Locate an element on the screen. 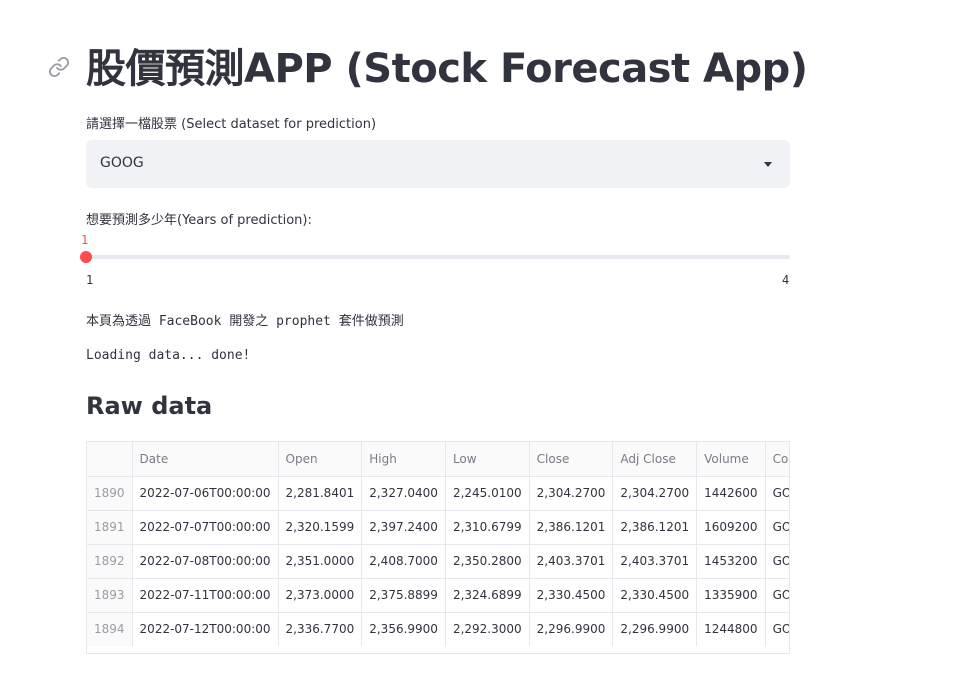  table-cell: 2022-07-12T00:00:00 is located at coordinates (205, 629).